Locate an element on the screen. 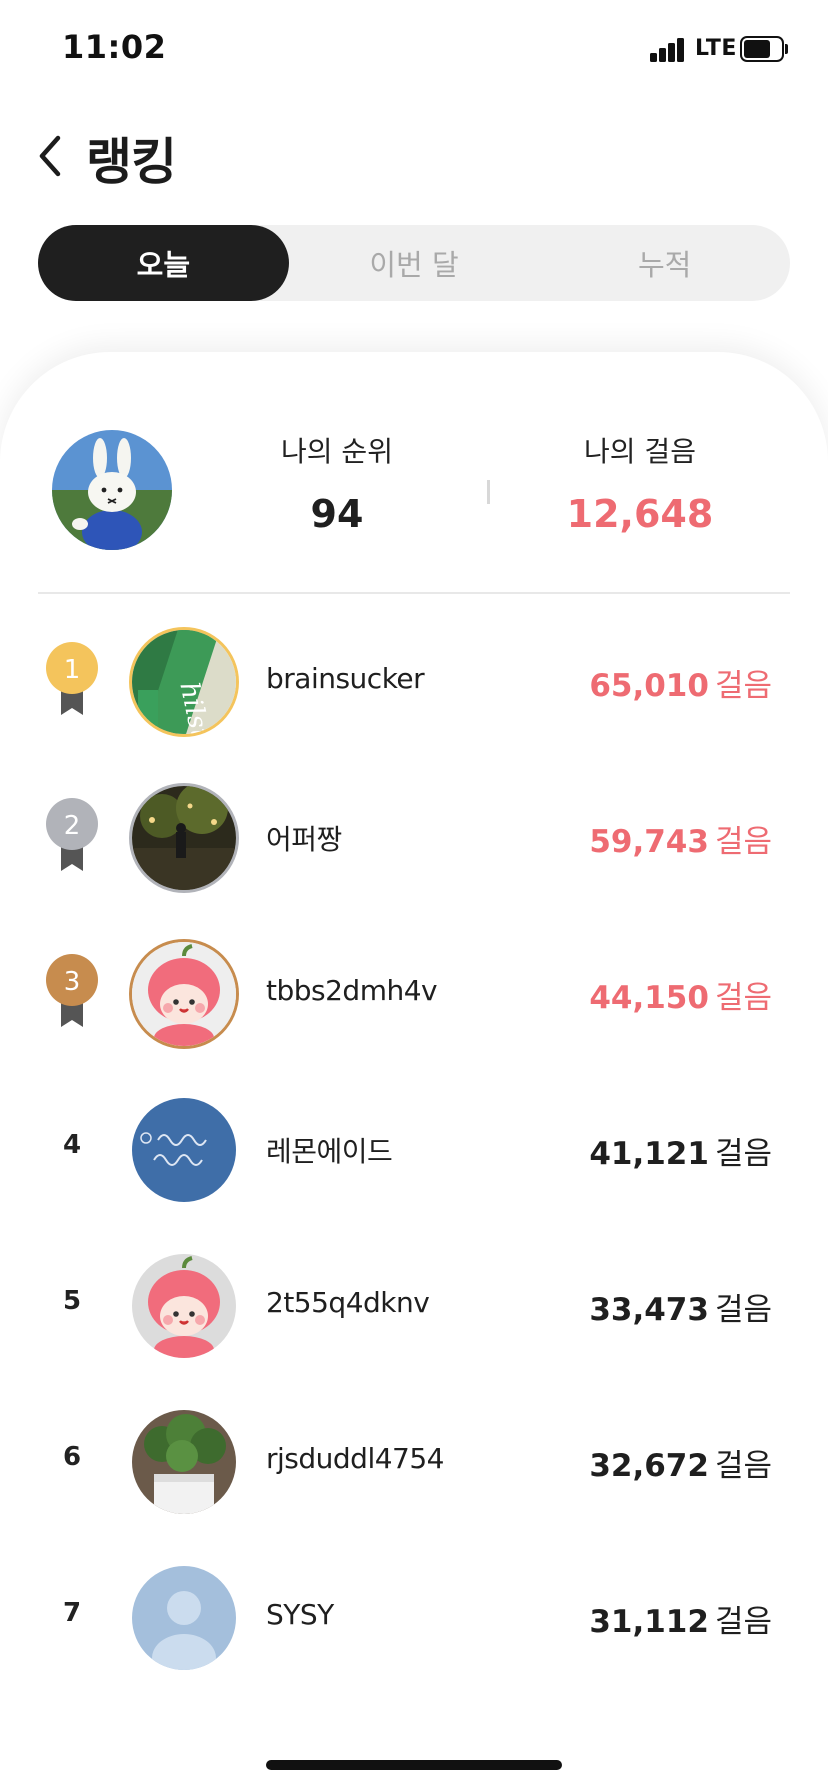  ranking-row: 5 2t55q4dknv 33,473 걸음 is located at coordinates (414, 1304).